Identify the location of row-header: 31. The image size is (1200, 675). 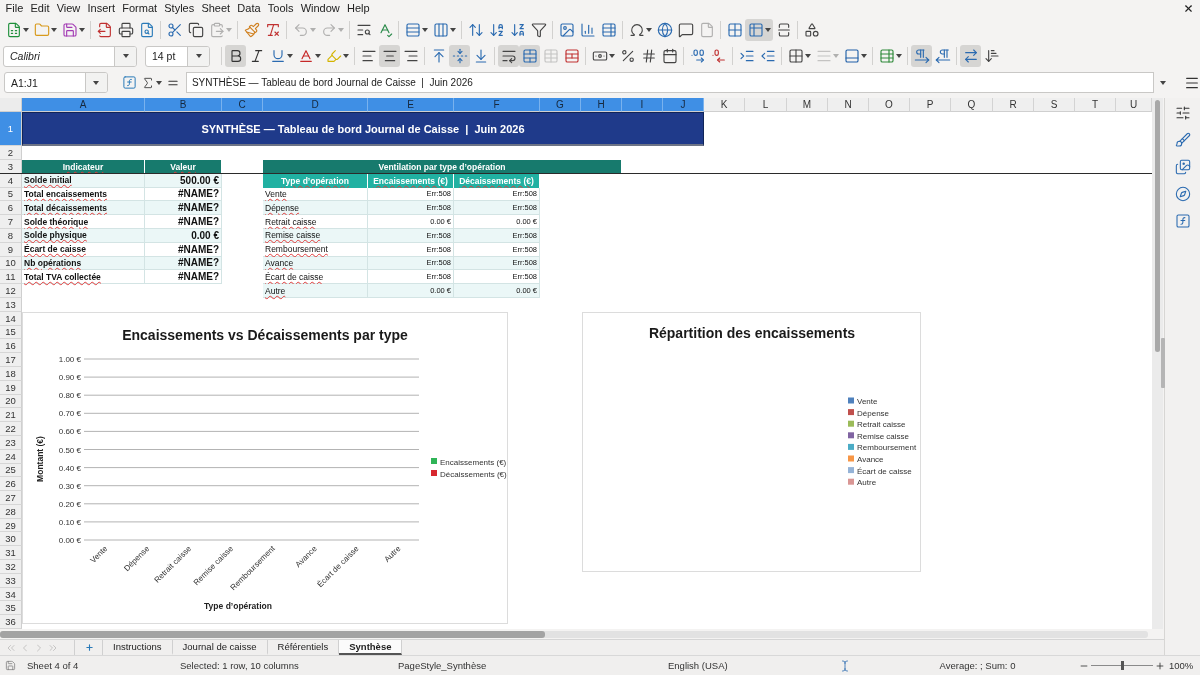
(11, 553).